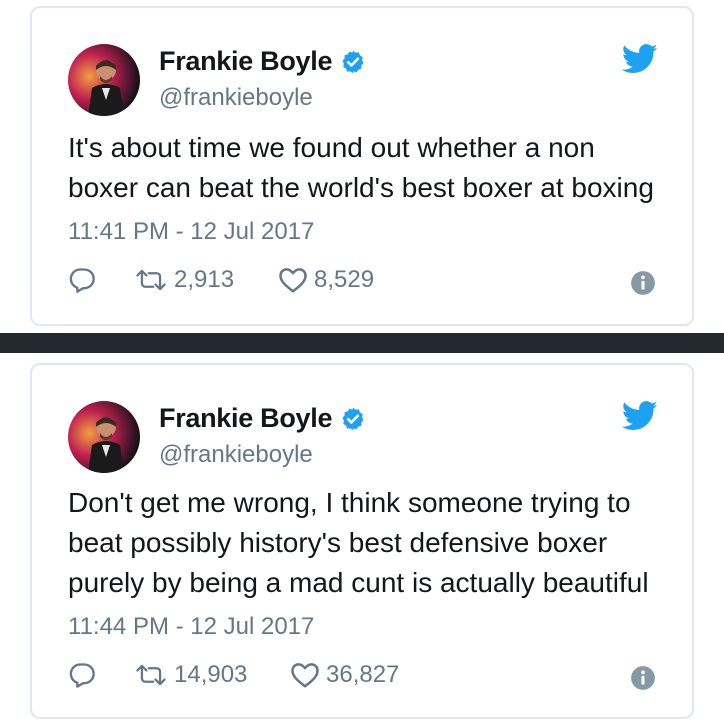  Describe the element at coordinates (363, 674) in the screenshot. I see `like-count: 36,827` at that location.